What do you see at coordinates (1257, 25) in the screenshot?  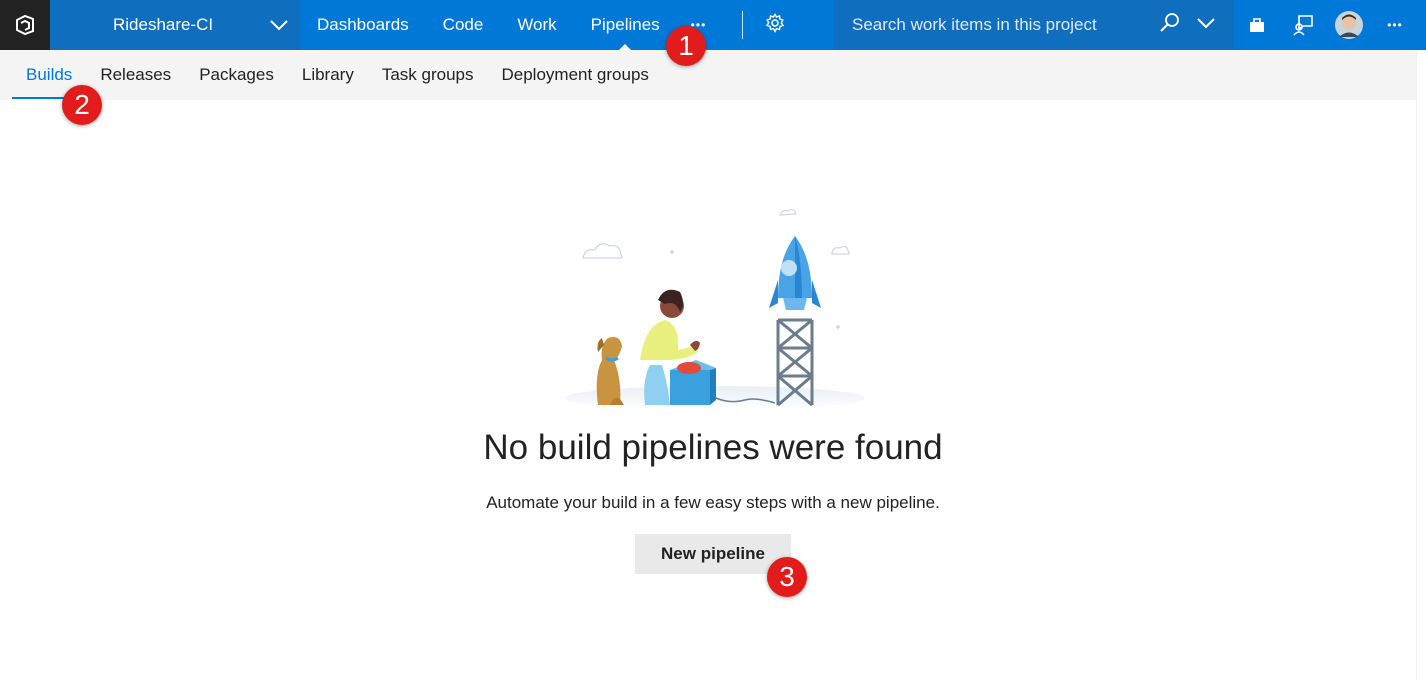 I see `marketplace-bag-icon` at bounding box center [1257, 25].